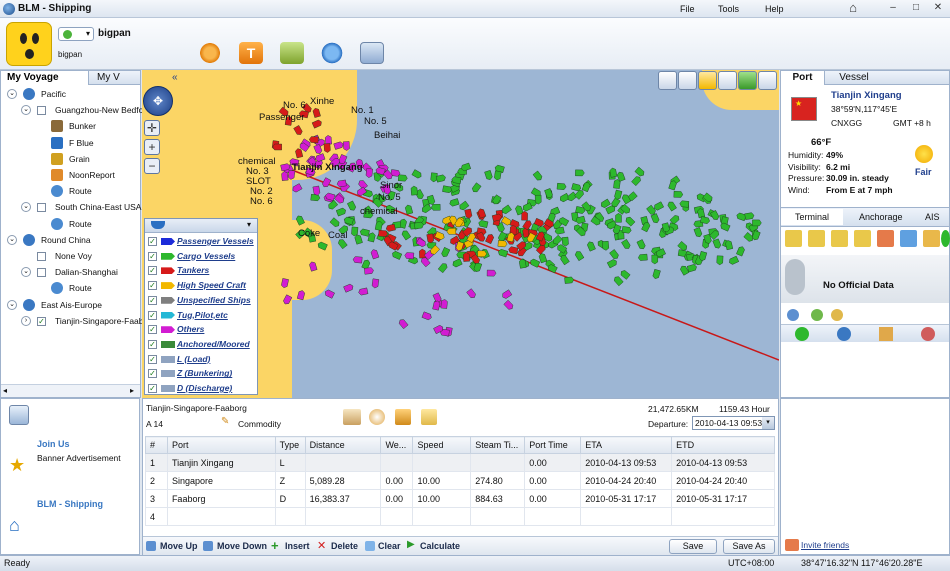 The height and width of the screenshot is (571, 950). I want to click on settings-gear-icon, so click(210, 53).